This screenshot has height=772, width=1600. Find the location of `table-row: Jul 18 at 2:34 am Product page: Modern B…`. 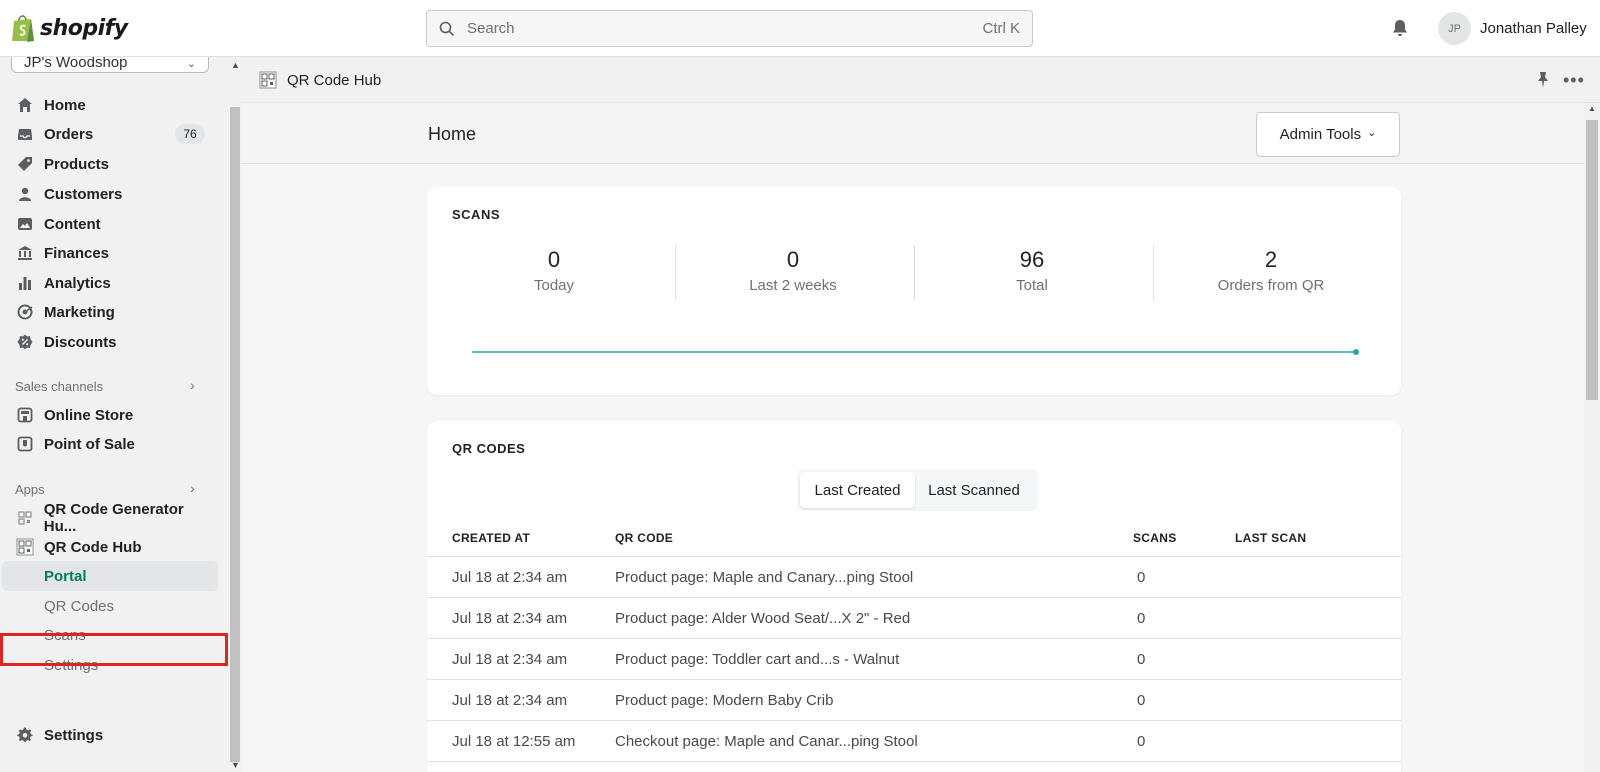

table-row: Jul 18 at 2:34 am Product page: Modern B… is located at coordinates (914, 699).